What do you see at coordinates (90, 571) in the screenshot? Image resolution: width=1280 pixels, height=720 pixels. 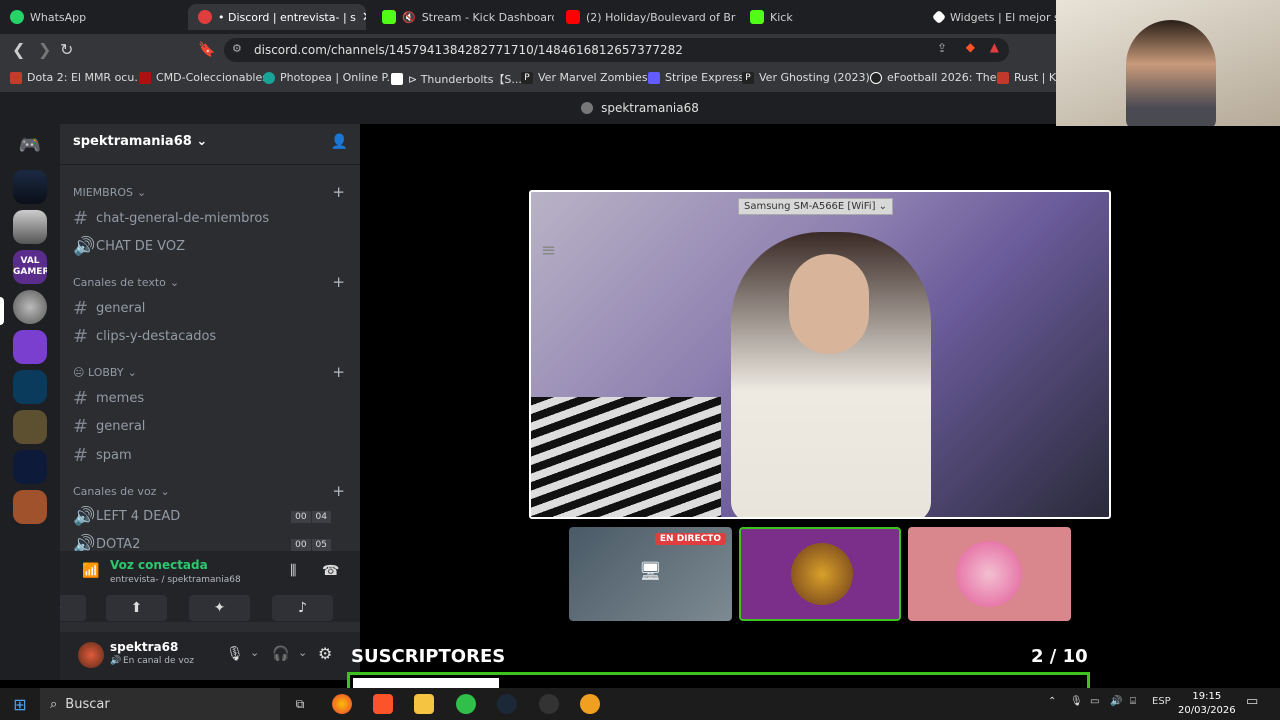 I see `signal-icon: 📶` at bounding box center [90, 571].